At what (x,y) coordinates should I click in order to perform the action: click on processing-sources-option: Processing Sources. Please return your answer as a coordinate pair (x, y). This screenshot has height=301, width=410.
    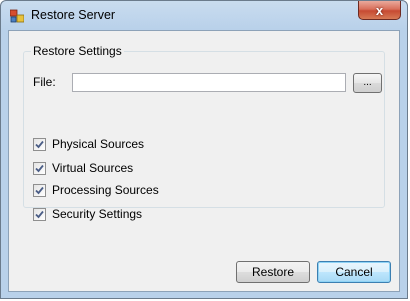
    Looking at the image, I should click on (96, 190).